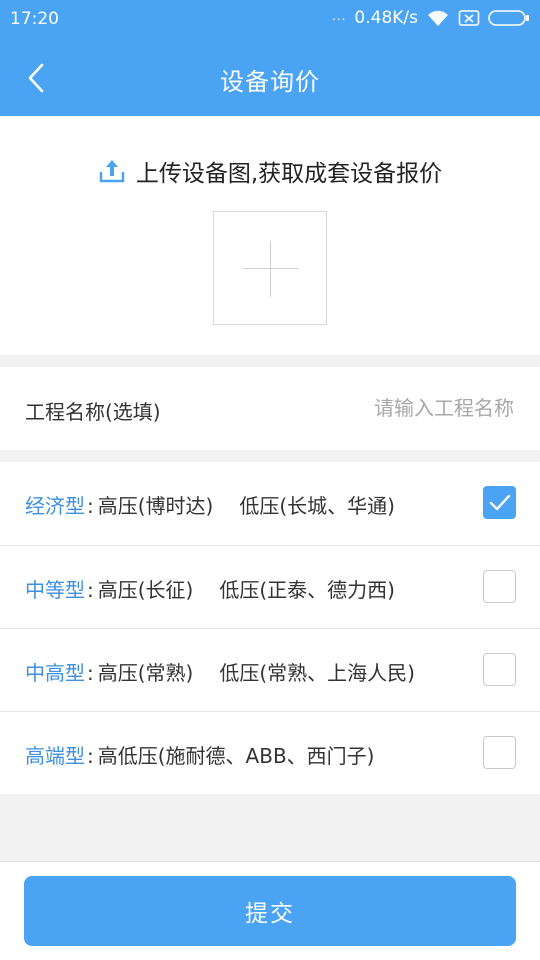 This screenshot has width=540, height=960. I want to click on status-right: ... 0.48K/s, so click(431, 18).